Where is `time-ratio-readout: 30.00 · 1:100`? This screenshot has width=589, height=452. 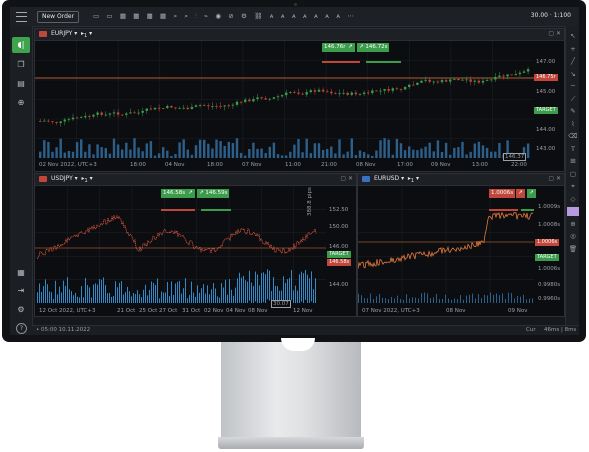 time-ratio-readout: 30.00 · 1:100 is located at coordinates (550, 15).